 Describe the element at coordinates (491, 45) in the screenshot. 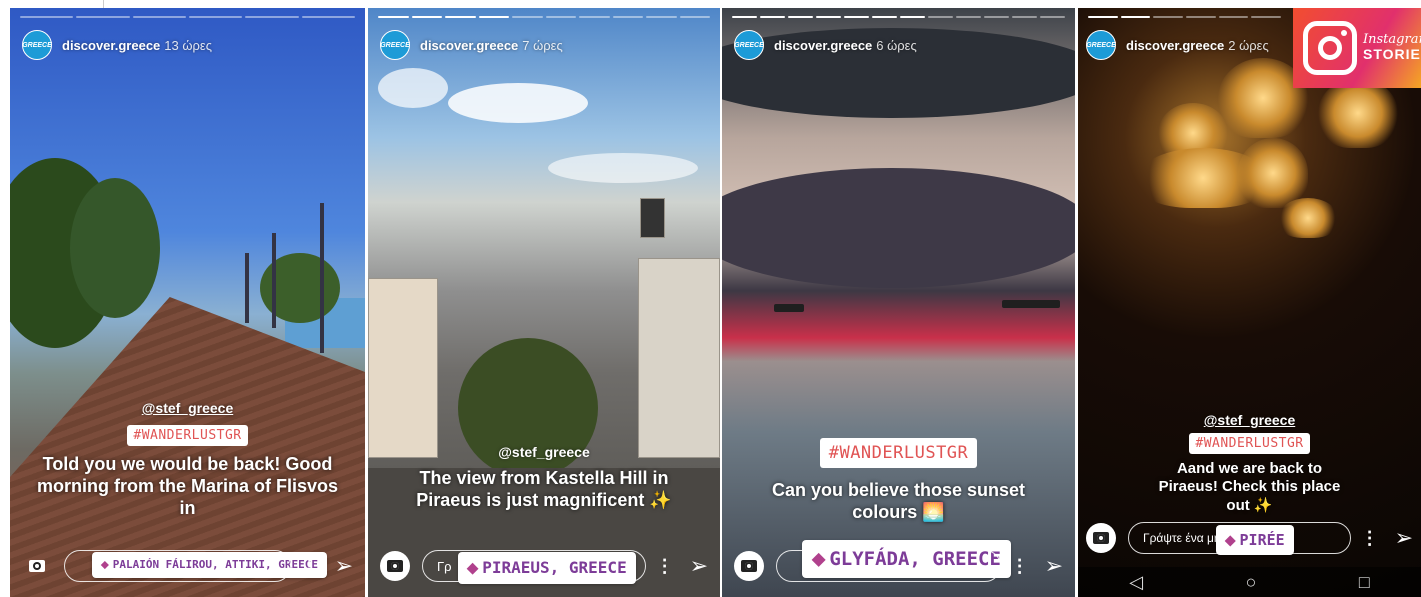

I see `username: discover.greece 7 ώρες` at that location.